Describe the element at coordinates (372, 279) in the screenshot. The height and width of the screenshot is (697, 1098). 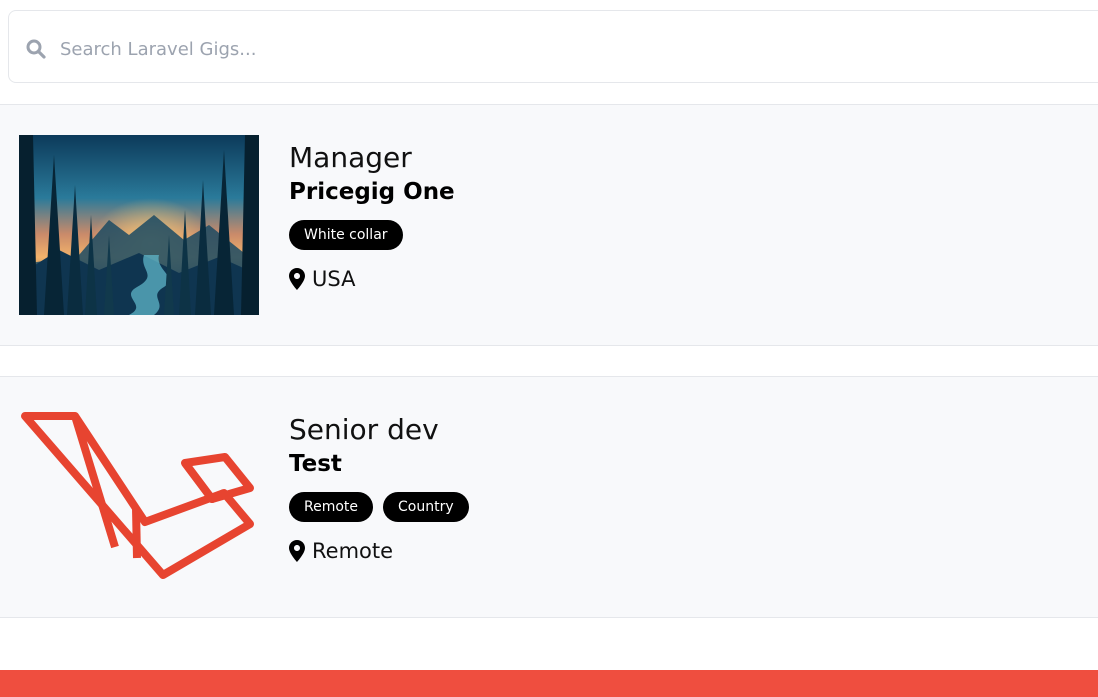
I see `location: USA` at that location.